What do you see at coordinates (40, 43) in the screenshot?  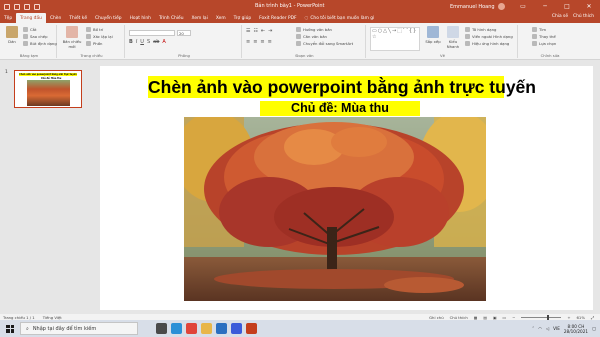 I see `format-painter-button: Bút định dạng` at bounding box center [40, 43].